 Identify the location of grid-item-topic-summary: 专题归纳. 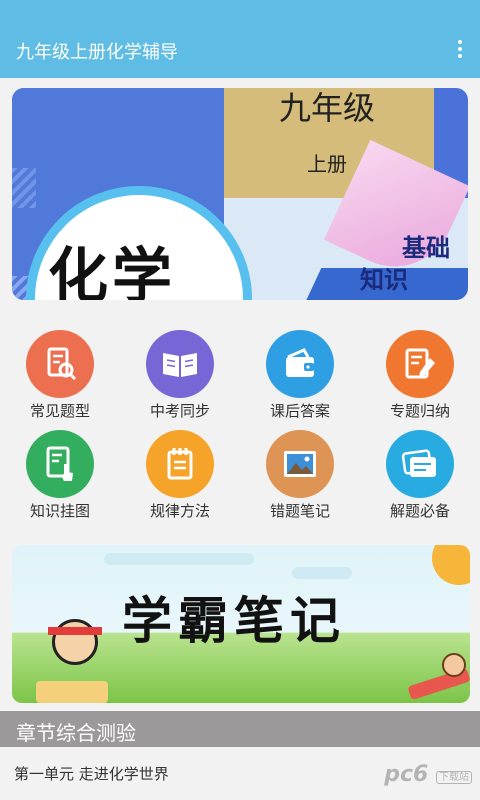
(420, 378).